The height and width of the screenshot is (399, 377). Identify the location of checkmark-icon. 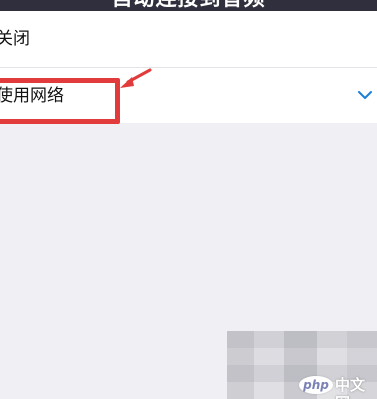
(365, 95).